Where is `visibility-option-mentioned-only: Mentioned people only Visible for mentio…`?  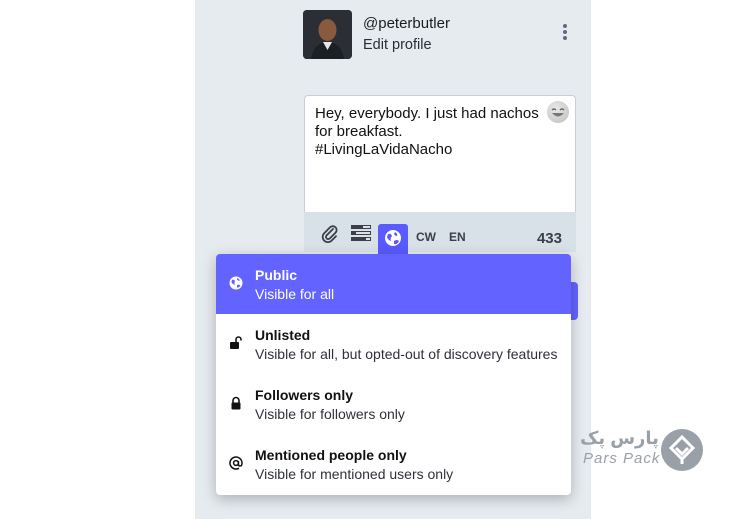 visibility-option-mentioned-only: Mentioned people only Visible for mentio… is located at coordinates (393, 464).